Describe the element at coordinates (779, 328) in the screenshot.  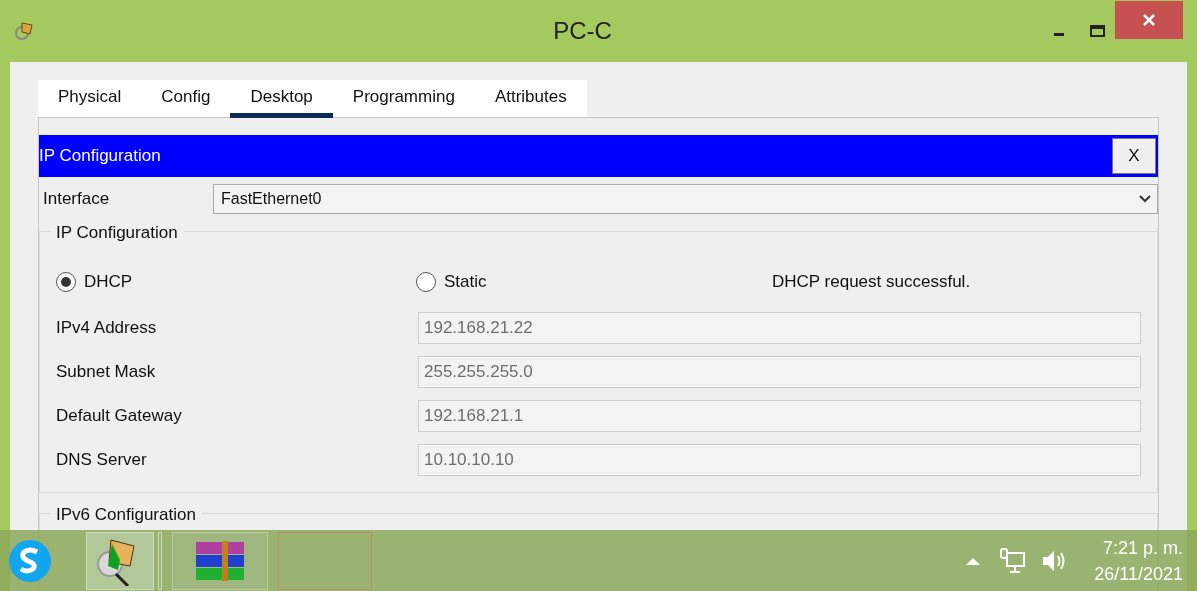
I see `input-field: 192.168.21.22` at that location.